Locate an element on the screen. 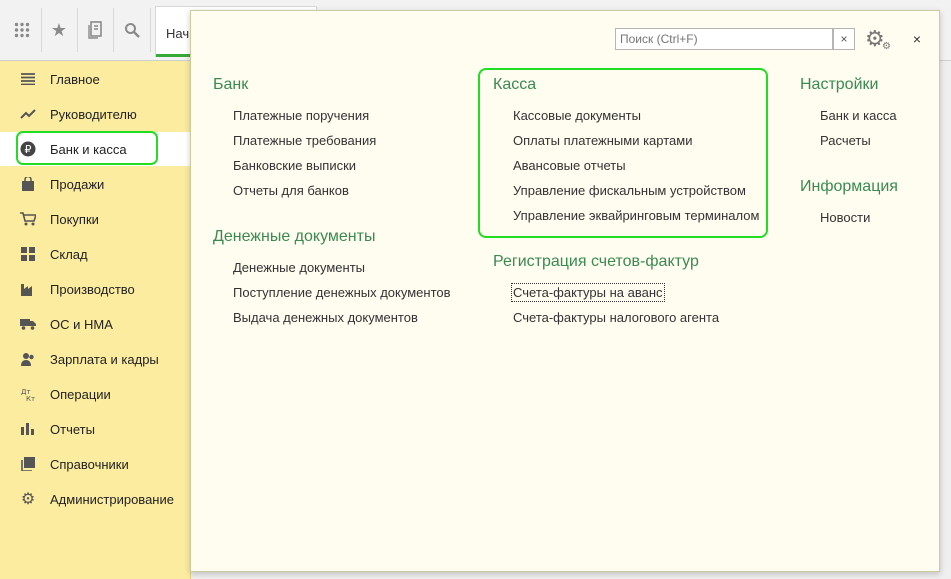  sidebar-item-manager: Руководителю is located at coordinates (95, 114).